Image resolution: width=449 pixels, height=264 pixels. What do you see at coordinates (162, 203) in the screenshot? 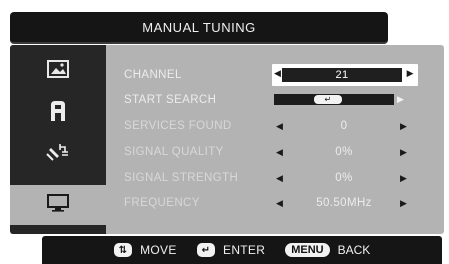
I see `frequency-label: FREQUENCY` at bounding box center [162, 203].